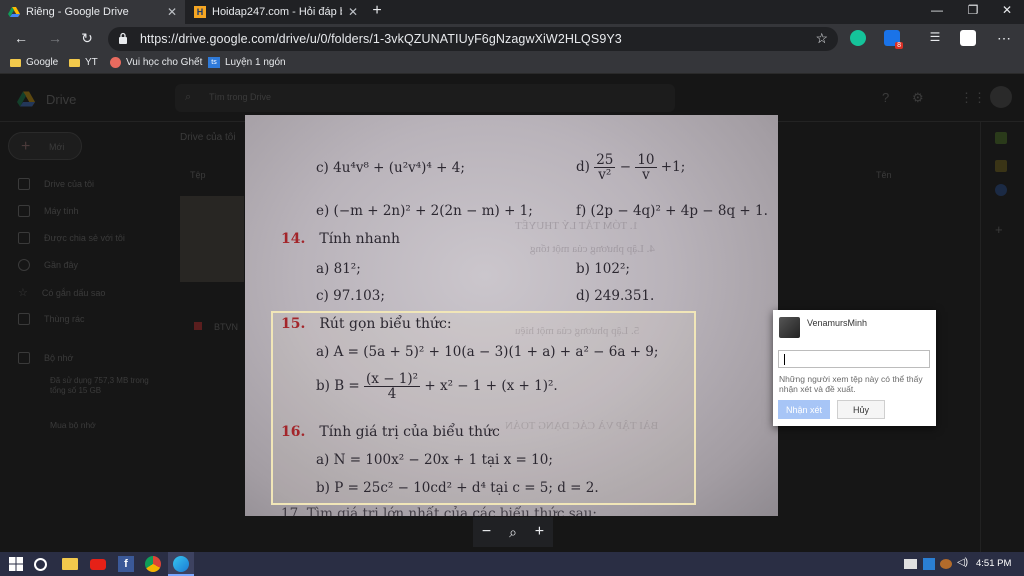 The height and width of the screenshot is (576, 1024). I want to click on buy-storage-link: Mua bộ nhớ, so click(73, 425).